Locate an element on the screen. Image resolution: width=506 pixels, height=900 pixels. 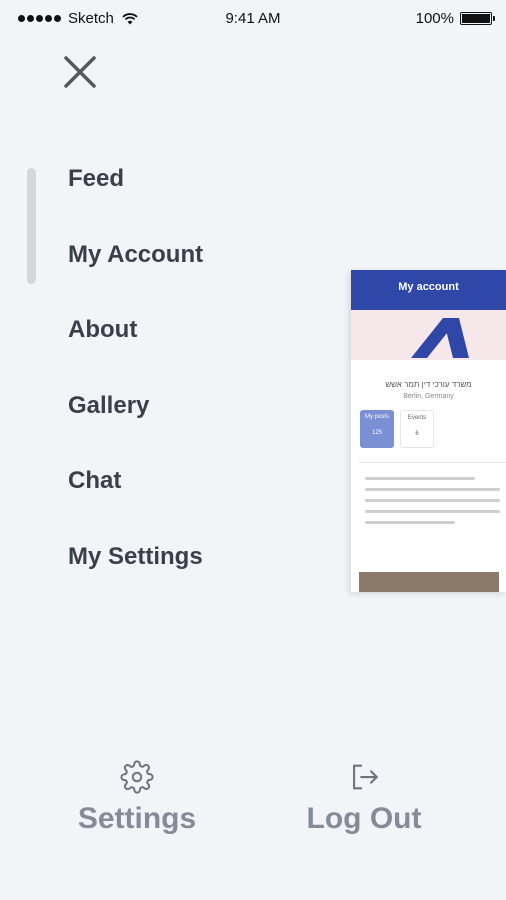
close-icon is located at coordinates (80, 72).